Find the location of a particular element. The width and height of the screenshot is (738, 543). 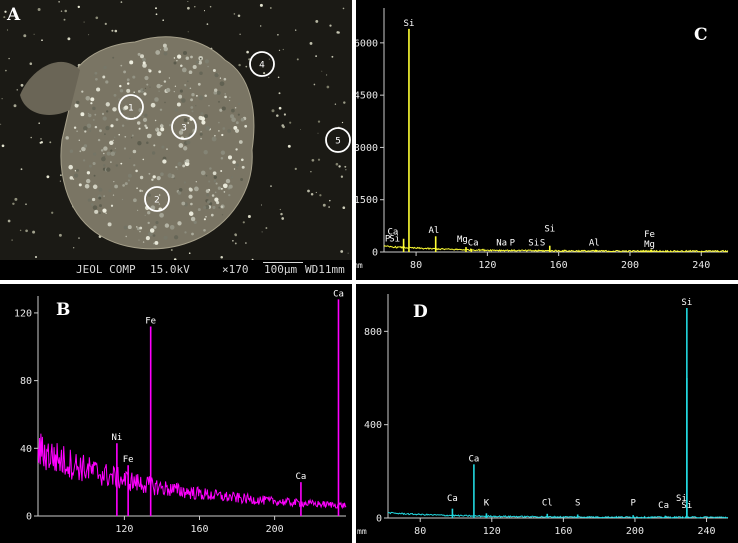

panel-label-b: B is located at coordinates (63, 310).